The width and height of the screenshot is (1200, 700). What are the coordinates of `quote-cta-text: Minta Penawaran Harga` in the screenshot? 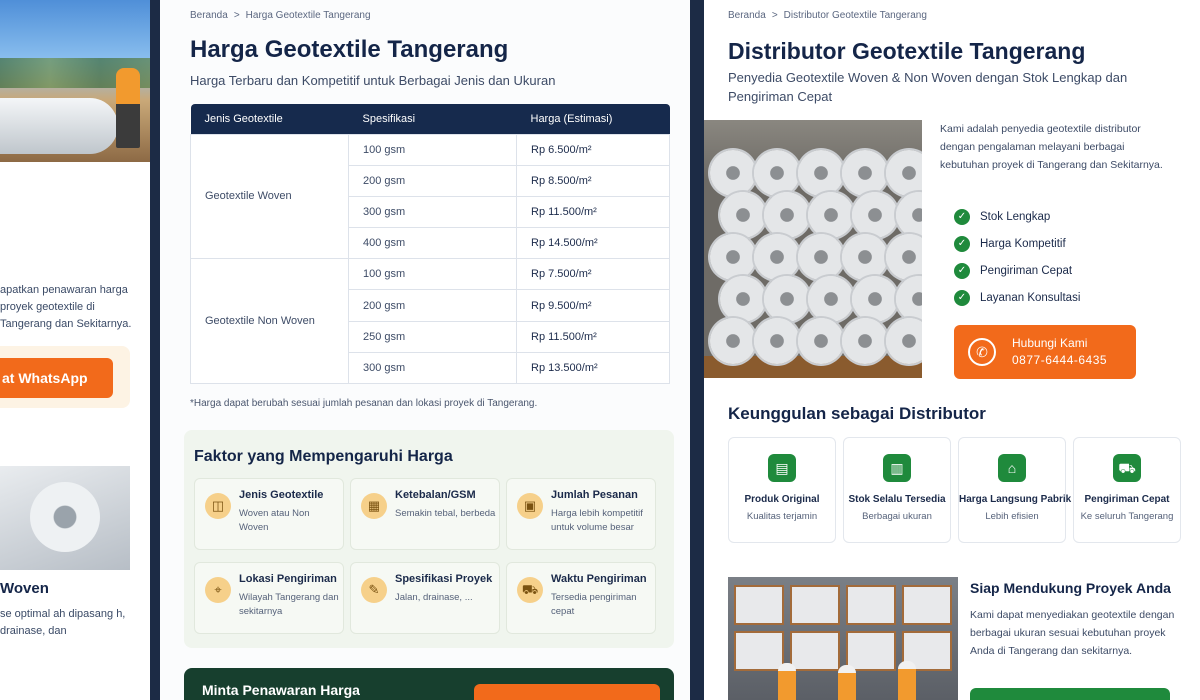 It's located at (281, 690).